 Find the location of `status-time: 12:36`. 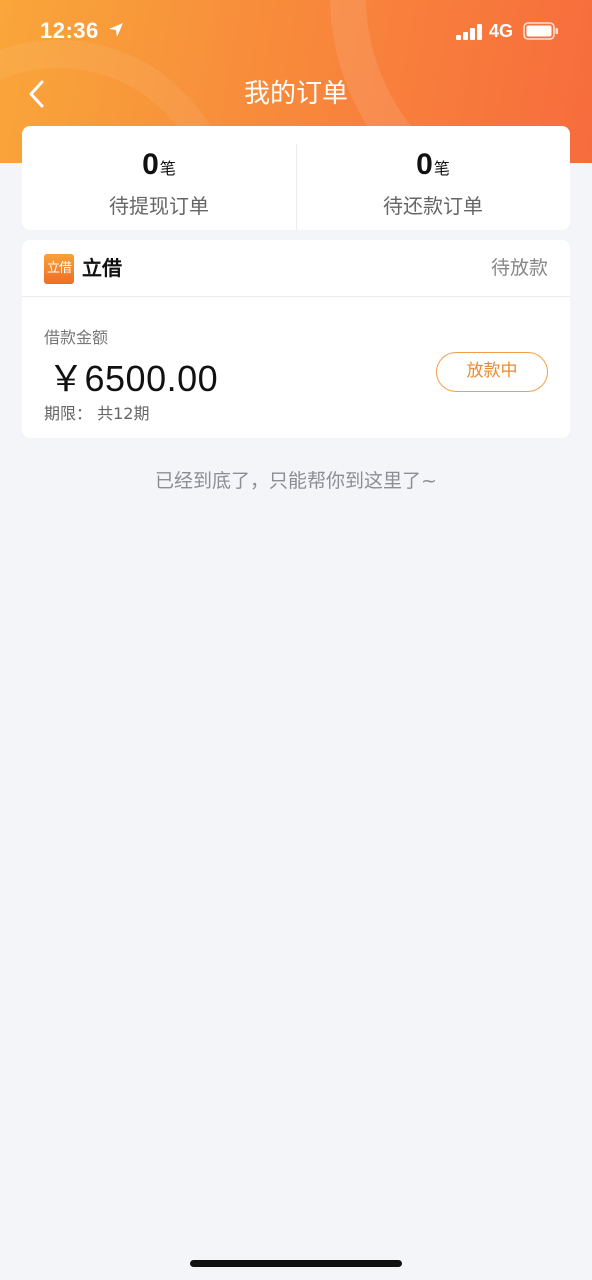

status-time: 12:36 is located at coordinates (69, 30).